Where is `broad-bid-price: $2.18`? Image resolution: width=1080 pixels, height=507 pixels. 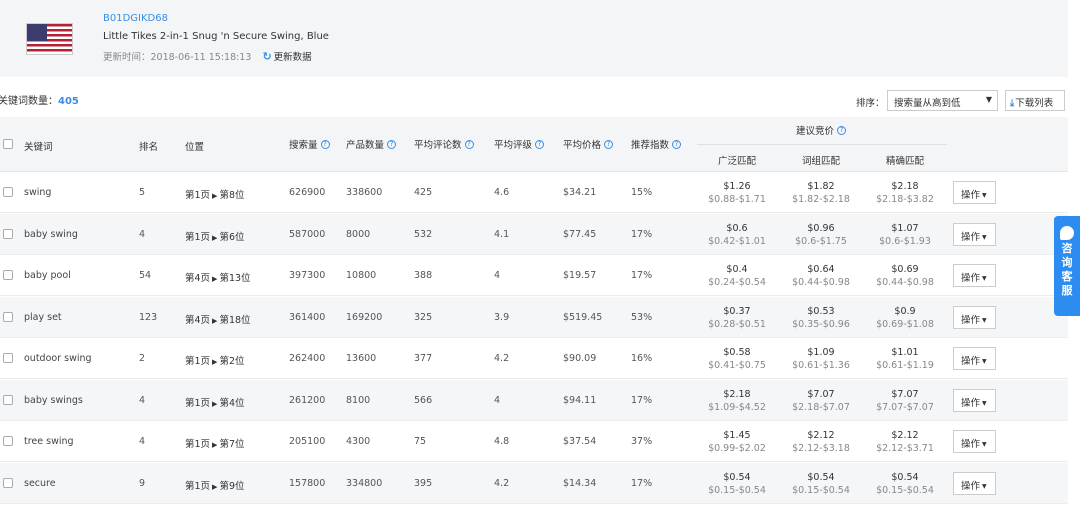 broad-bid-price: $2.18 is located at coordinates (737, 394).